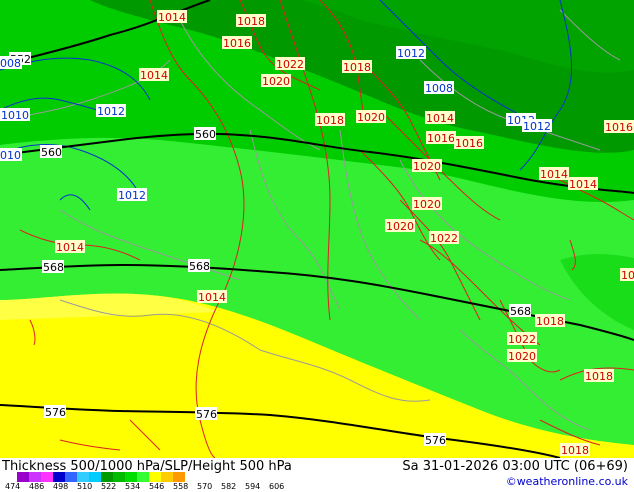  What do you see at coordinates (10, 63) in the screenshot?
I see `isobar-label: 008` at bounding box center [10, 63].